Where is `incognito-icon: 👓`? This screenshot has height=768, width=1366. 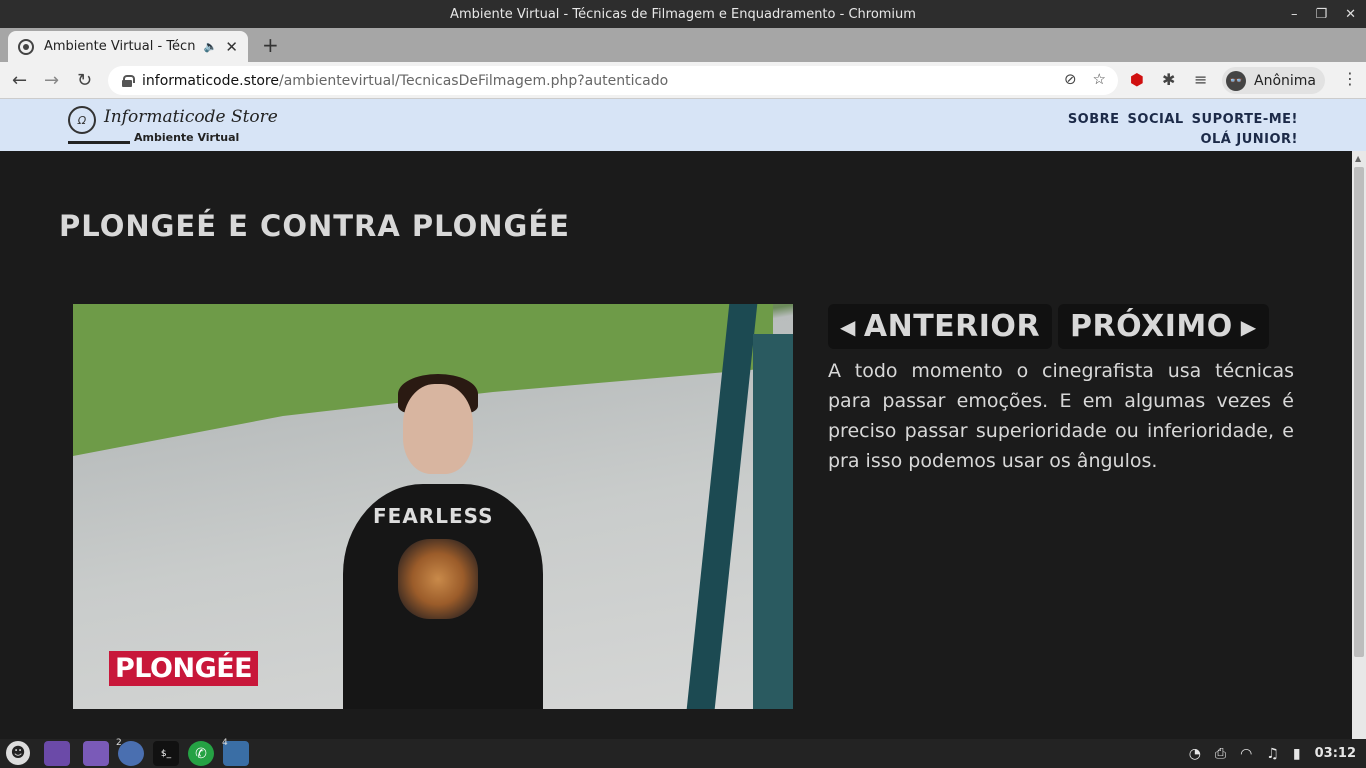
incognito-icon: 👓 is located at coordinates (1236, 80).